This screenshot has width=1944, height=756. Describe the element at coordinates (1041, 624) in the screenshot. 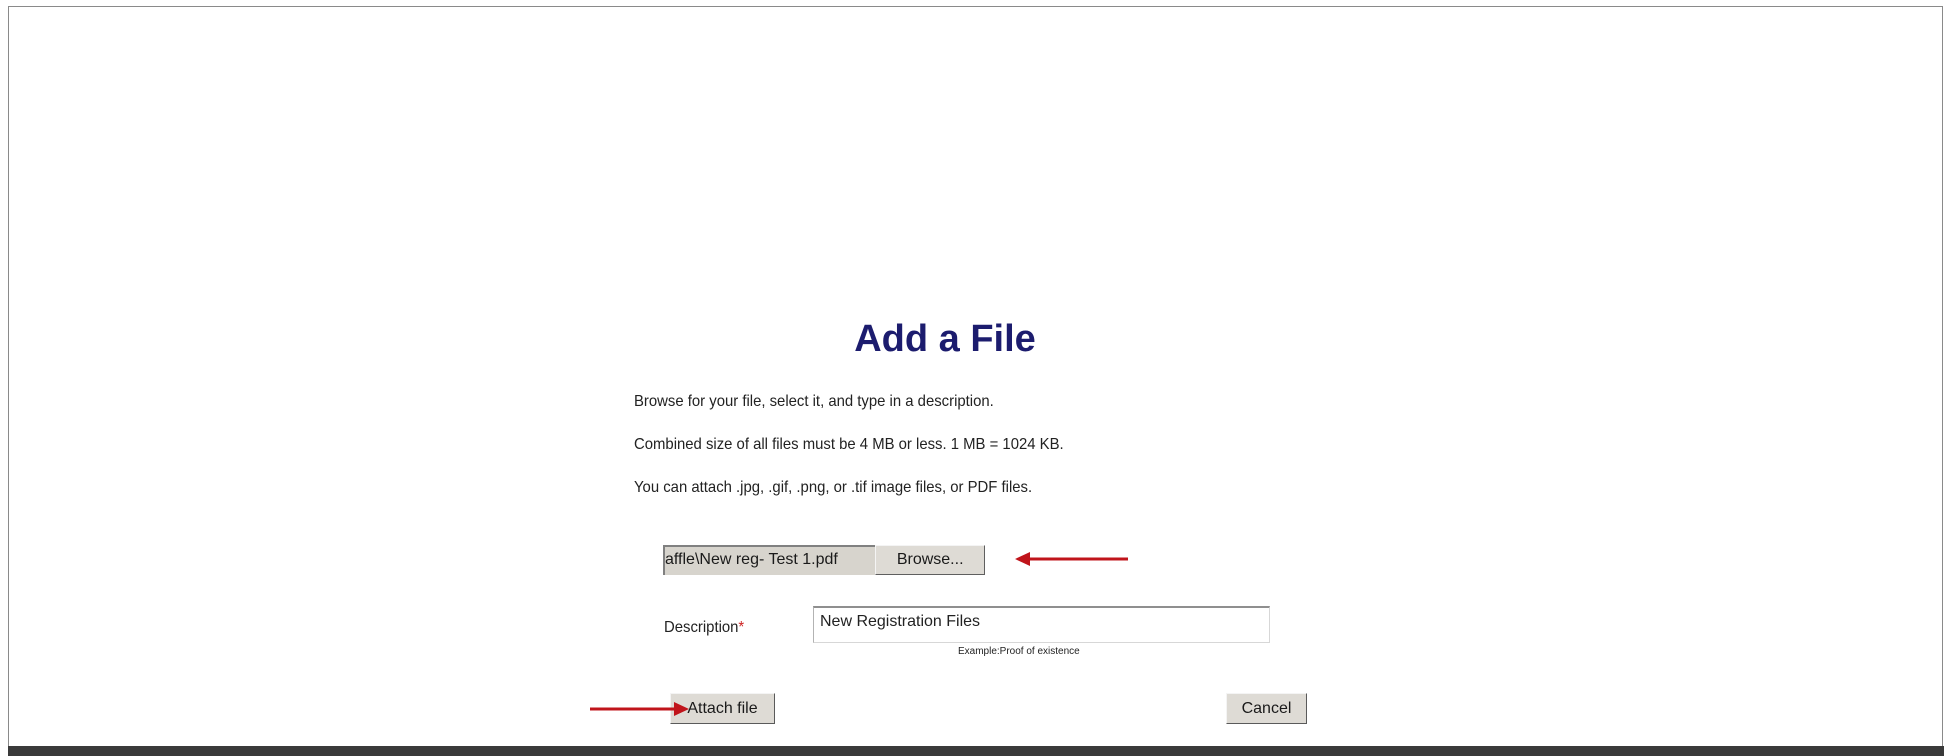

I see `description-input: New Registration Files` at that location.